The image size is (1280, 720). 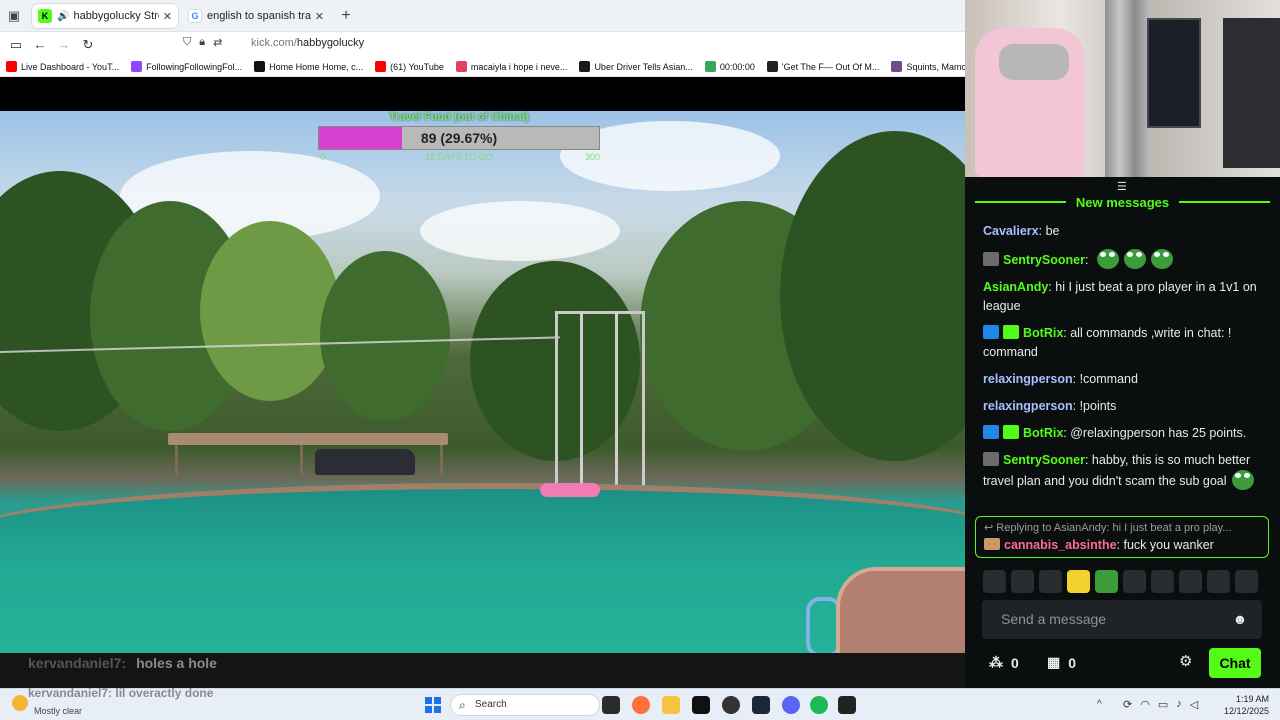 What do you see at coordinates (731, 705) in the screenshot?
I see `obs-icon` at bounding box center [731, 705].